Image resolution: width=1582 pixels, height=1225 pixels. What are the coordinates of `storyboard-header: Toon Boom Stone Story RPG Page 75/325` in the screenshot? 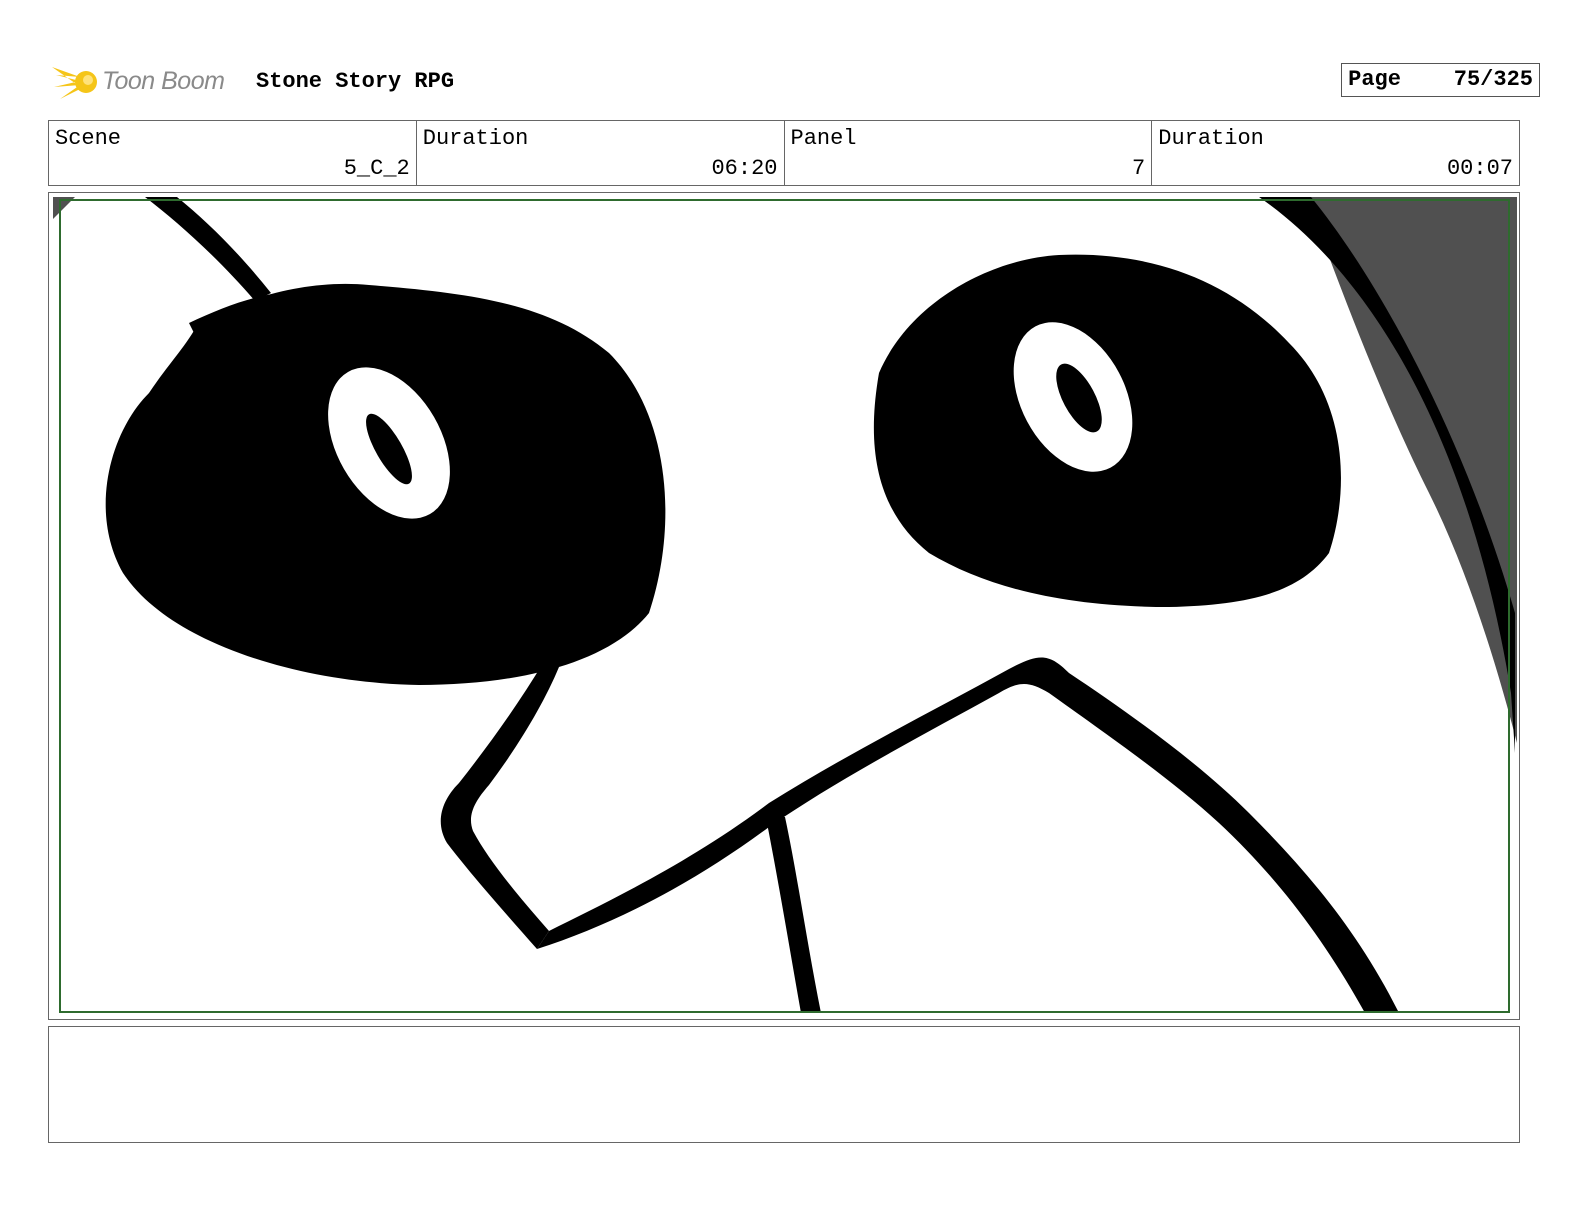 It's located at (795, 82).